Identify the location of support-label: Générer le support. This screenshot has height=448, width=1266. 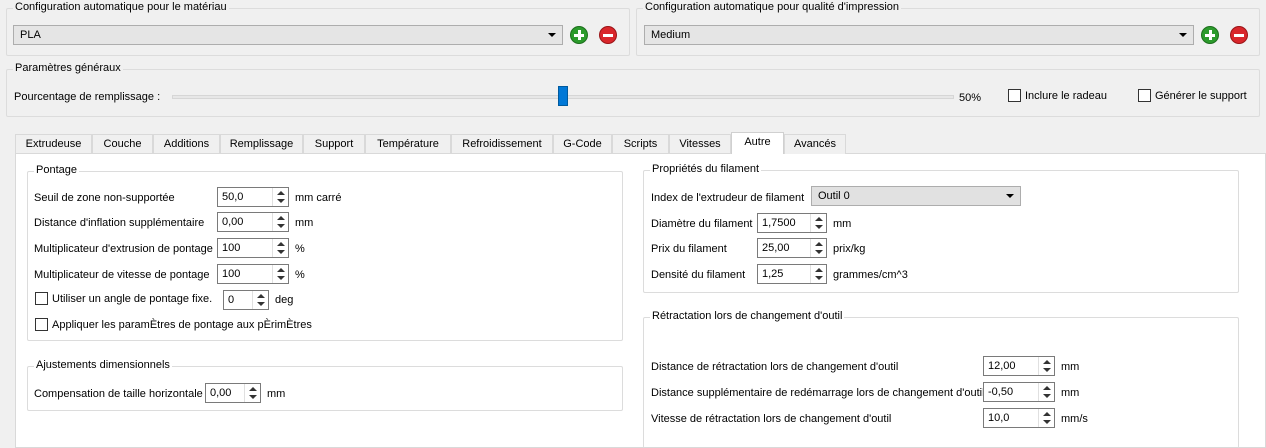
(1201, 96).